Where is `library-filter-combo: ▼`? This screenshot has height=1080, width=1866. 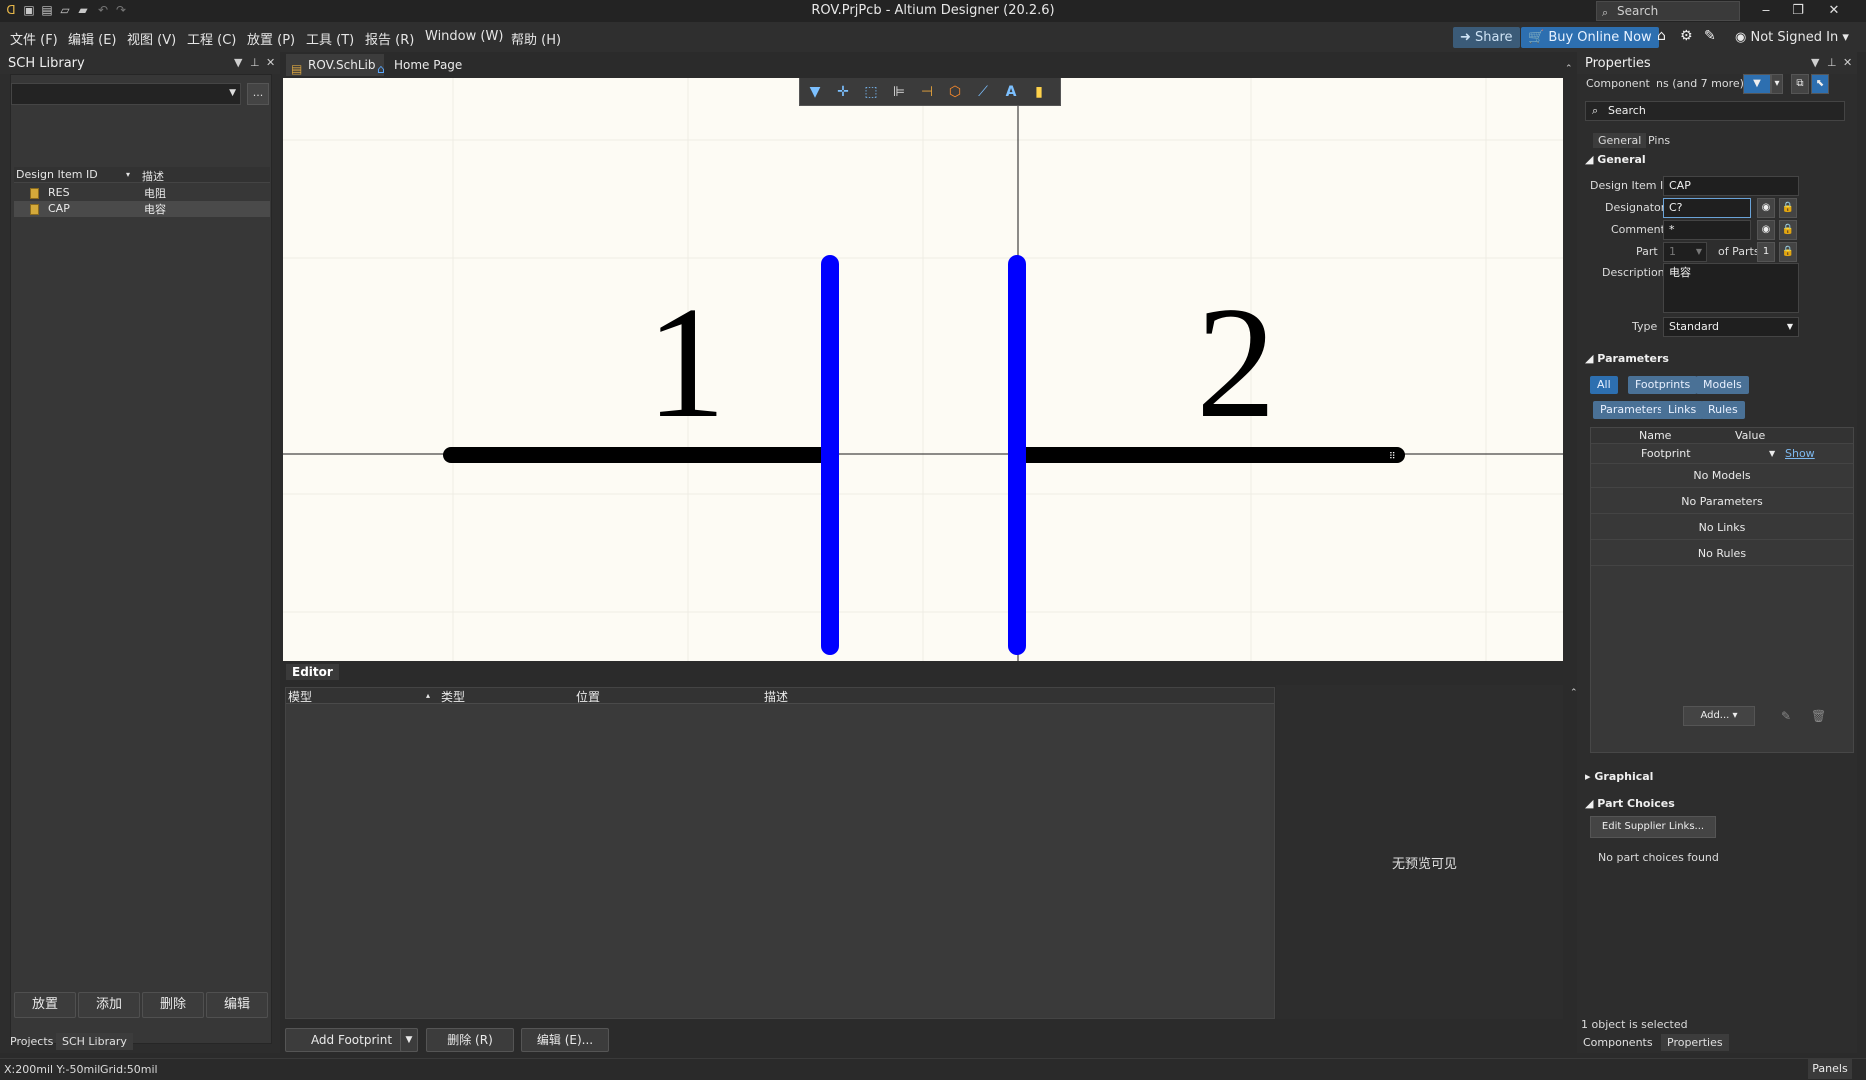 library-filter-combo: ▼ is located at coordinates (126, 94).